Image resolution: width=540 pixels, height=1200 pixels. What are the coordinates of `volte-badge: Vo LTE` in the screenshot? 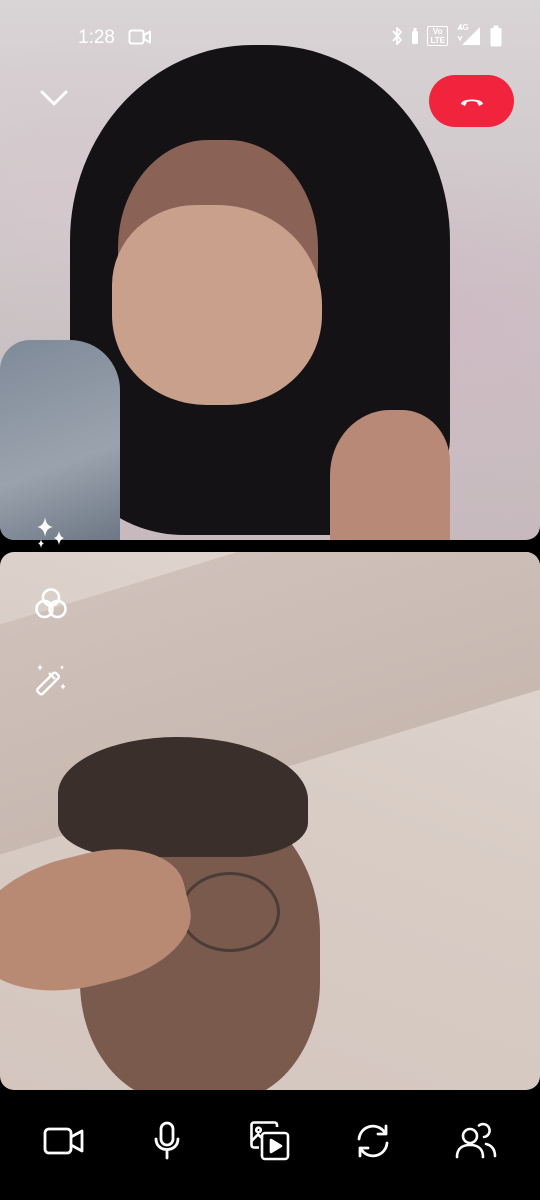 It's located at (437, 36).